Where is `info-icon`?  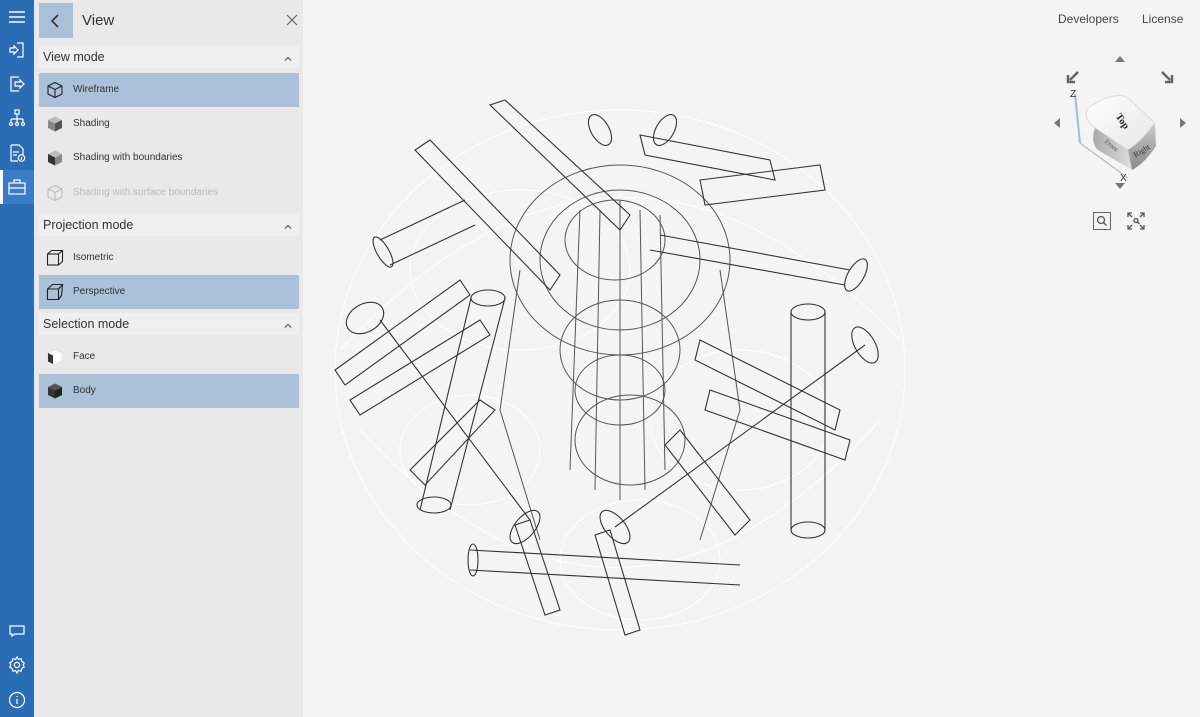
info-icon is located at coordinates (17, 700).